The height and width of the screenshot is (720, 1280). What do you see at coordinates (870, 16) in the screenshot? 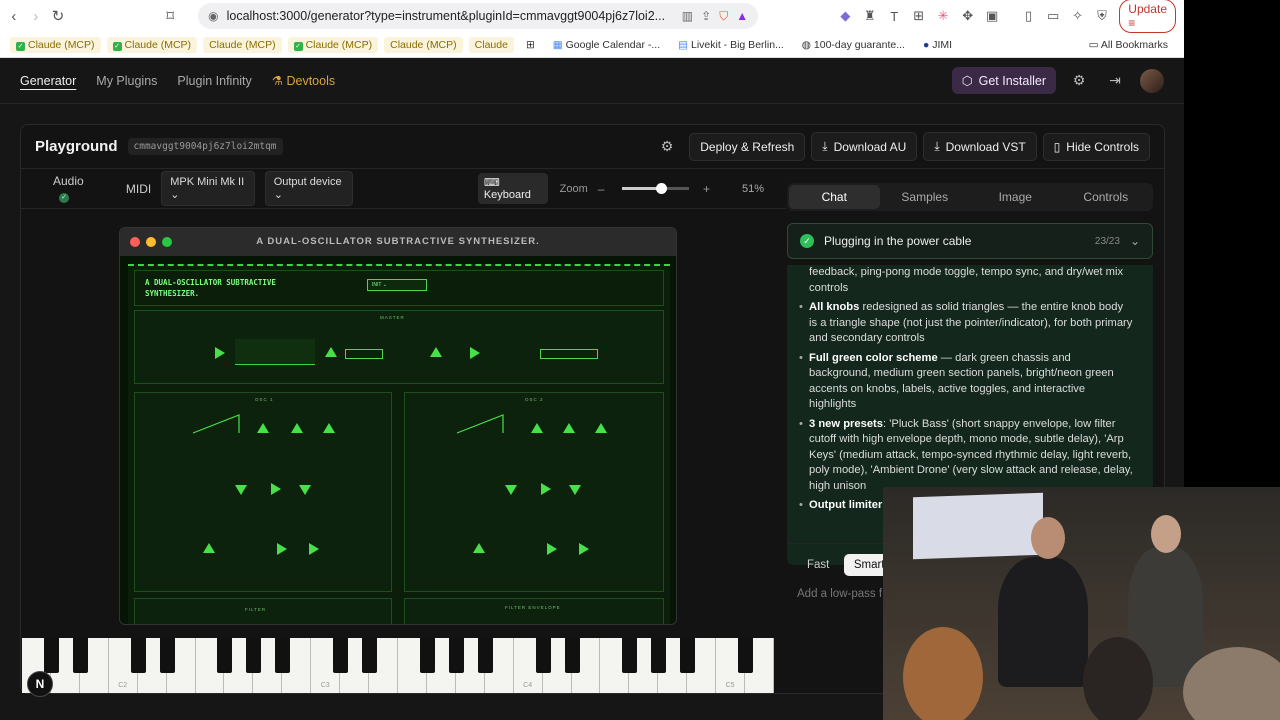
I see `extension-icon: ♜` at bounding box center [870, 16].